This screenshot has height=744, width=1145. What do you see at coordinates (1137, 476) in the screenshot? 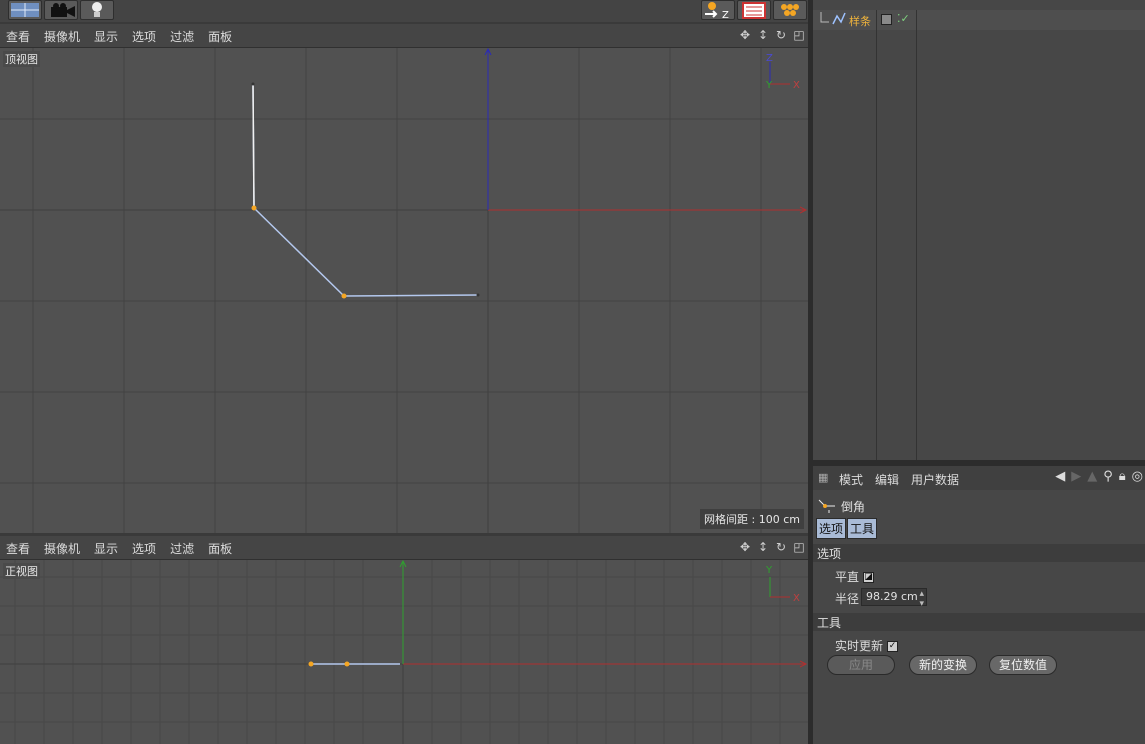
I see `new-window-icon: ◎` at bounding box center [1137, 476].